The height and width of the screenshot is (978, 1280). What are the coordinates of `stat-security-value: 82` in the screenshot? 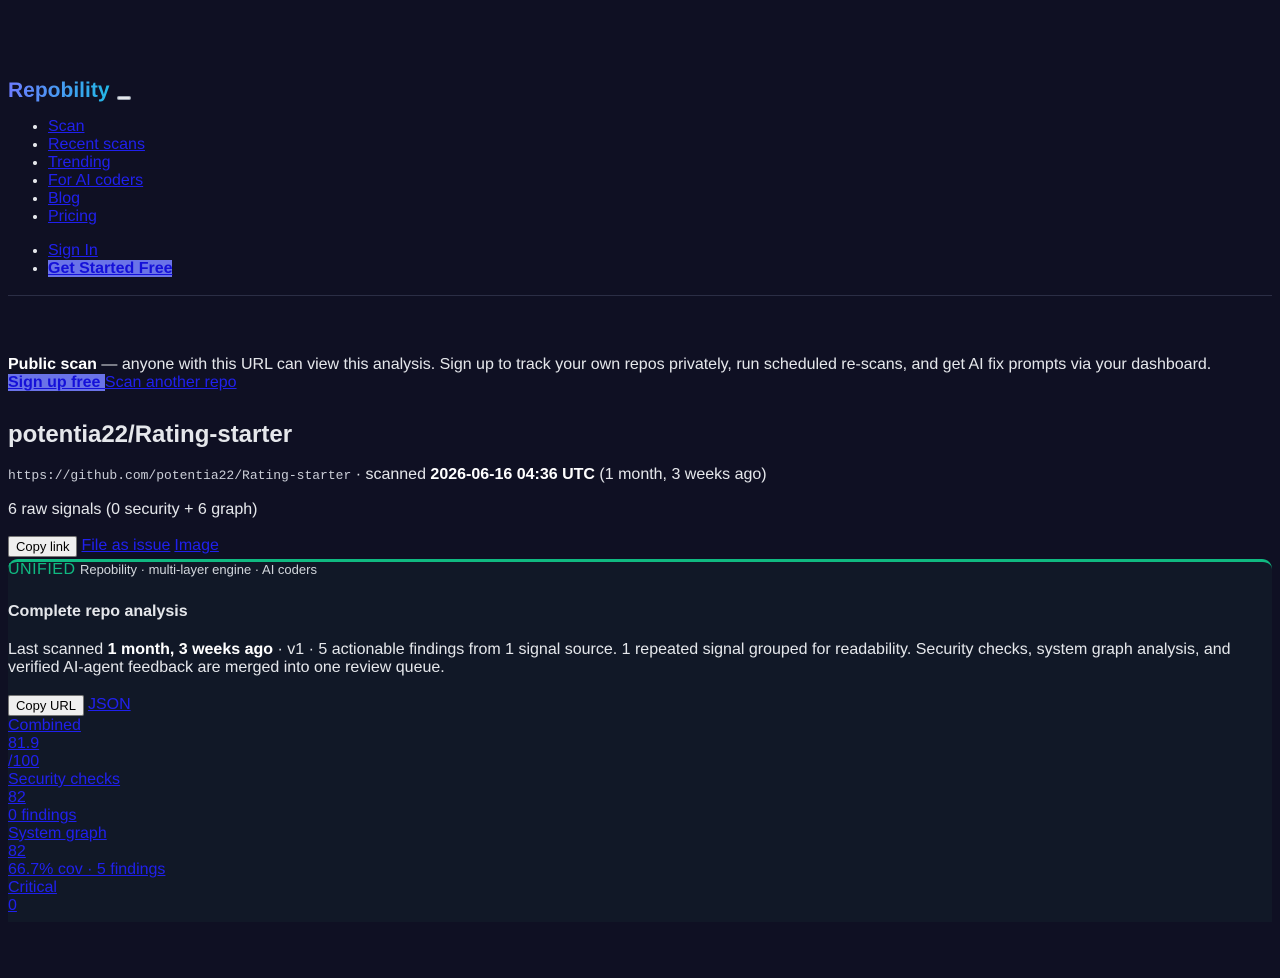 It's located at (640, 798).